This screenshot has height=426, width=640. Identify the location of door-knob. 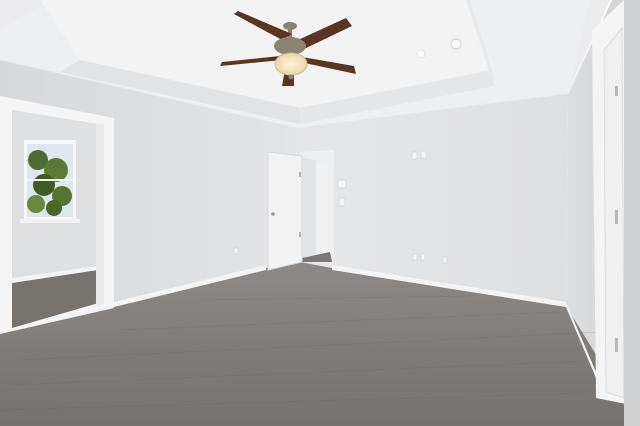
(273, 214).